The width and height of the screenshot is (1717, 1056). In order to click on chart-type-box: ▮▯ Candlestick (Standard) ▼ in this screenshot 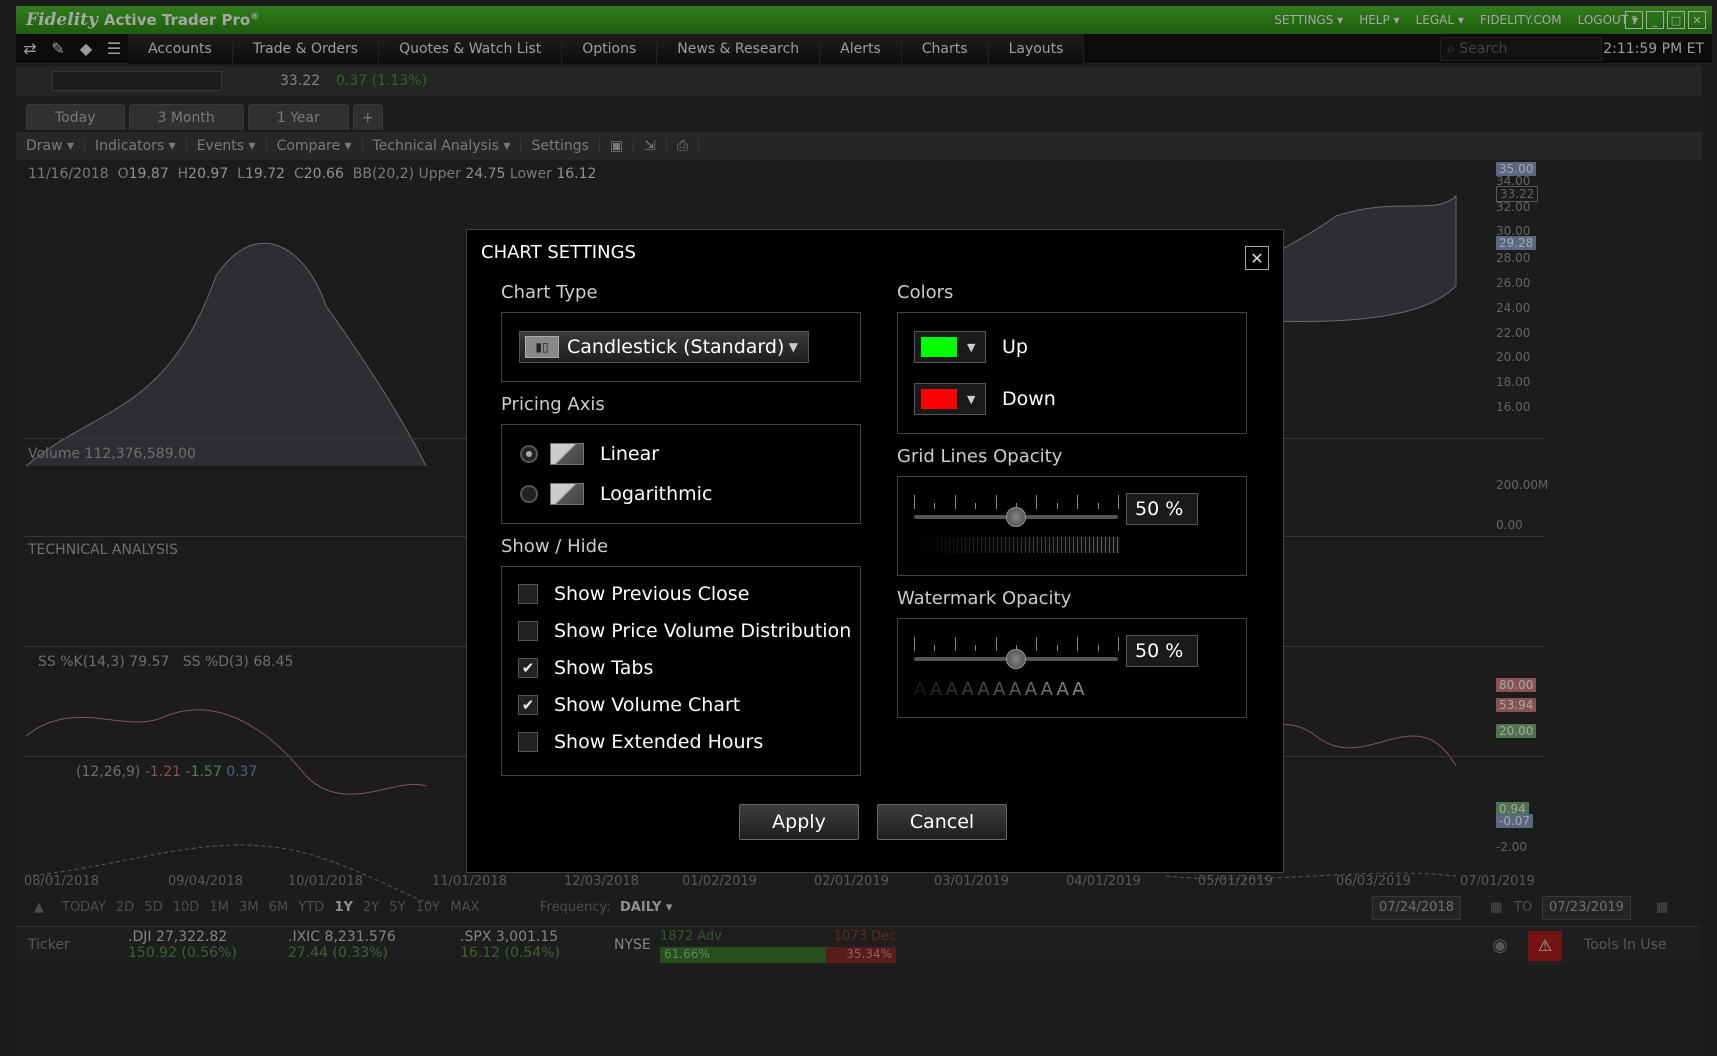, I will do `click(681, 347)`.